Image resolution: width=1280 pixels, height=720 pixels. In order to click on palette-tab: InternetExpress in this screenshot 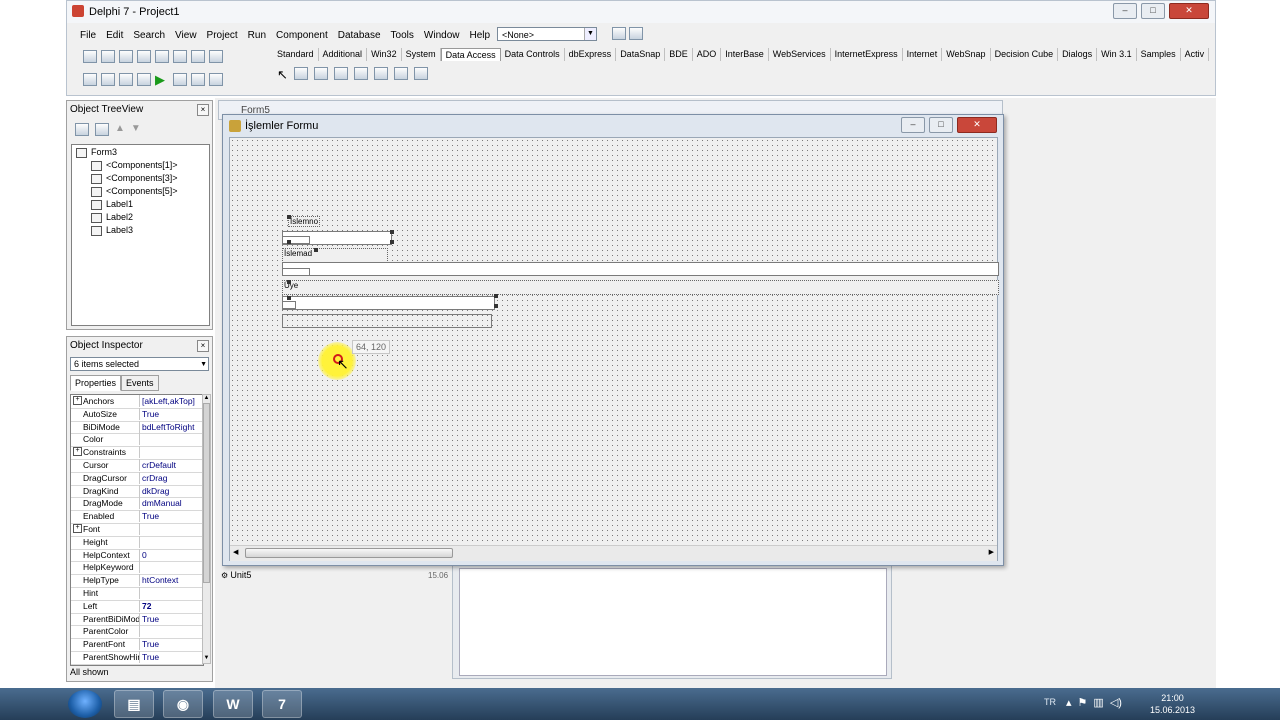, I will do `click(867, 54)`.